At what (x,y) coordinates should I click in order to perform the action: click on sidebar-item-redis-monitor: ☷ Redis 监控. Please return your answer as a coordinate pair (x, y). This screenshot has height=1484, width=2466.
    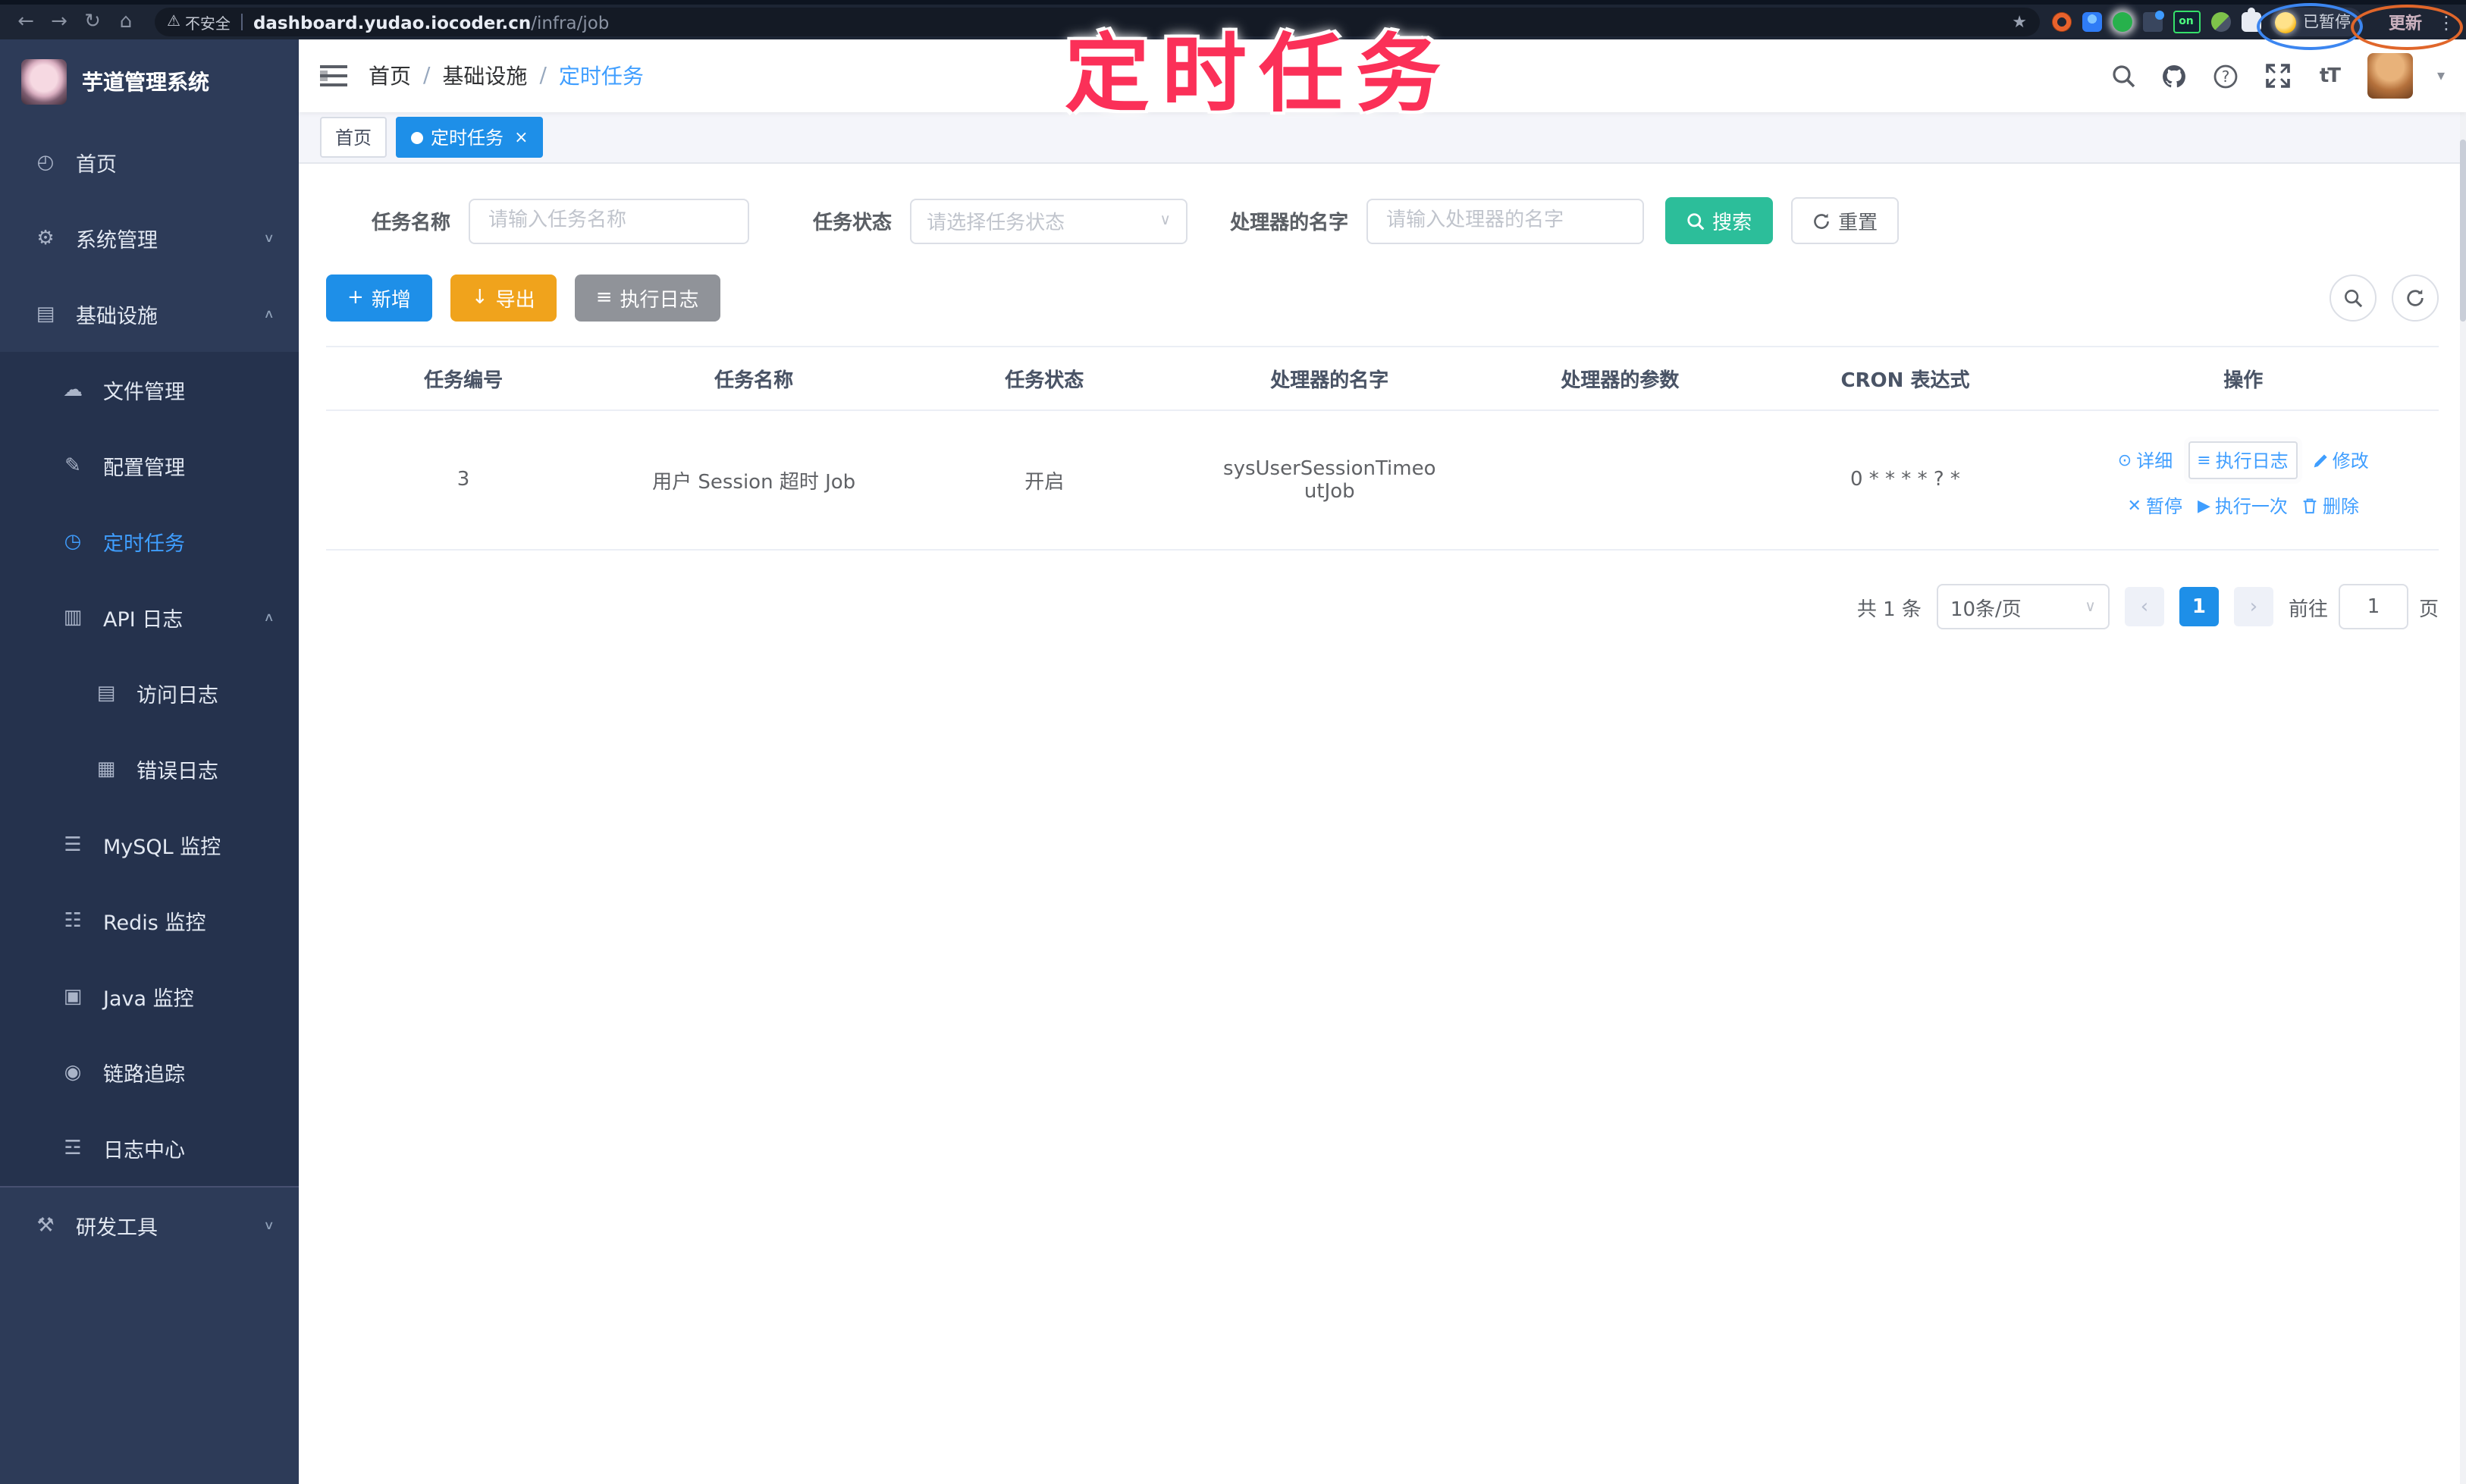
    Looking at the image, I should click on (149, 921).